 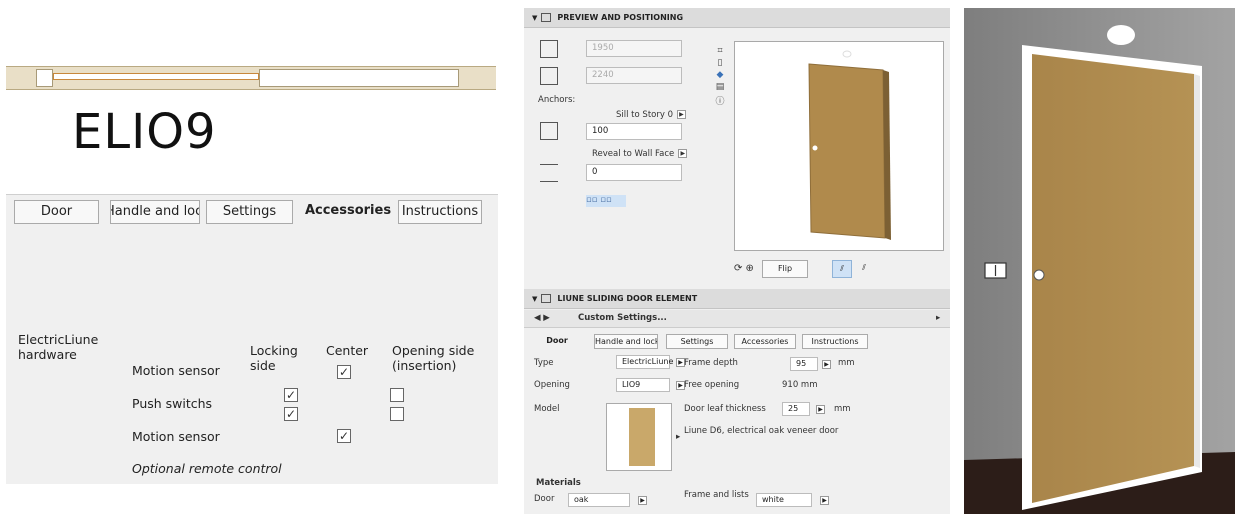 I want to click on frame-material-field: white, so click(x=784, y=500).